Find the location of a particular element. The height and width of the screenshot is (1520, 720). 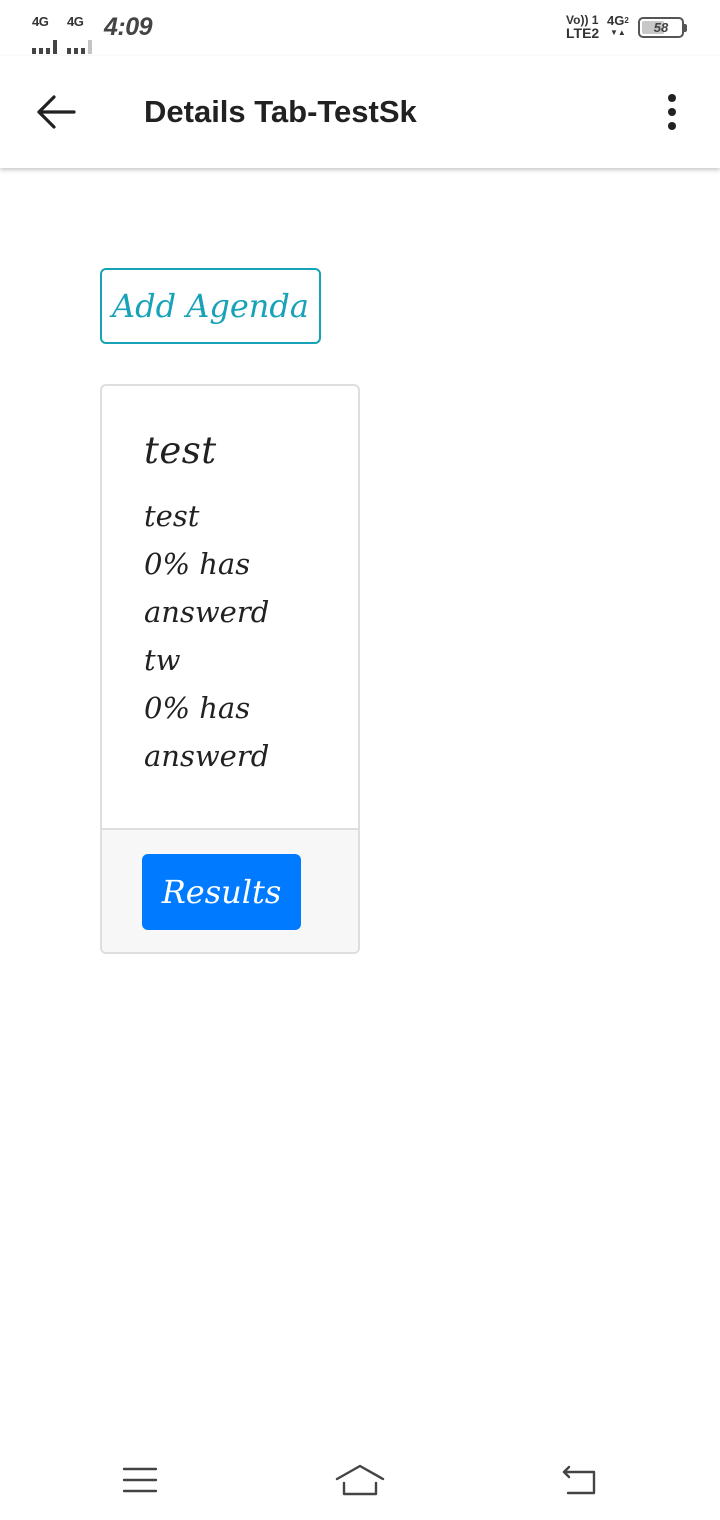

agenda-item: tw 0% has answerd is located at coordinates (251, 708).